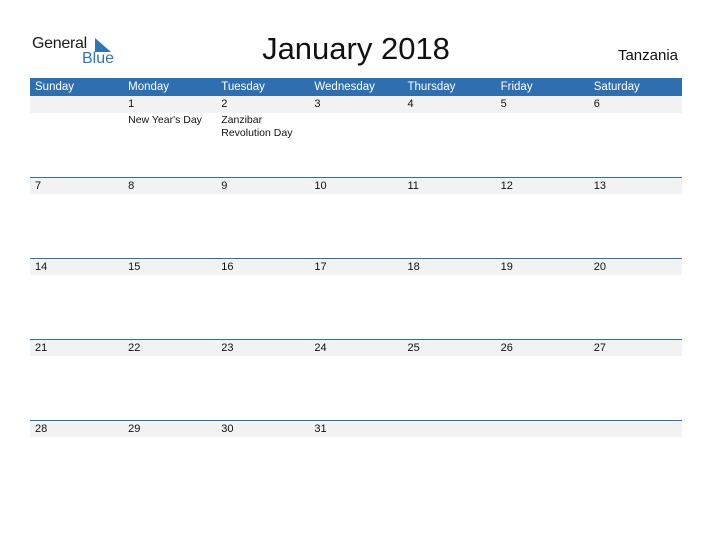  Describe the element at coordinates (516, 87) in the screenshot. I see `weekday-friday: Friday` at that location.